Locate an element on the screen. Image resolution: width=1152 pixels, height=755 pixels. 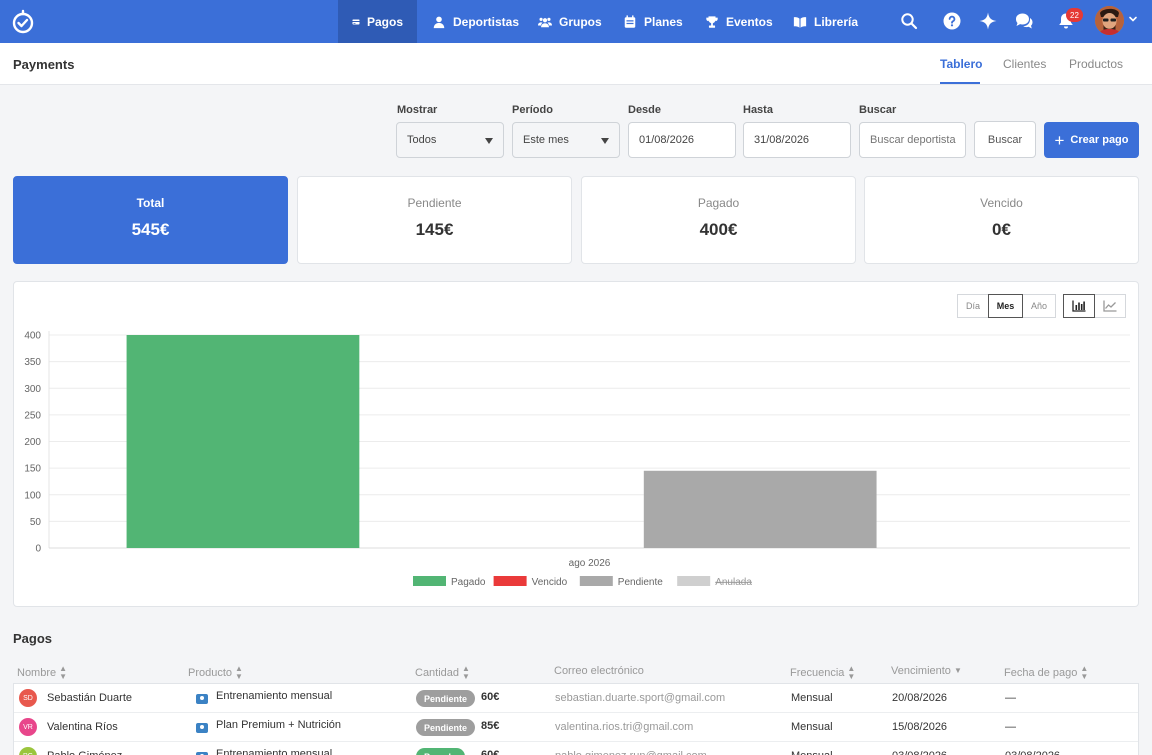
search-submit-button: Buscar is located at coordinates (1005, 139).